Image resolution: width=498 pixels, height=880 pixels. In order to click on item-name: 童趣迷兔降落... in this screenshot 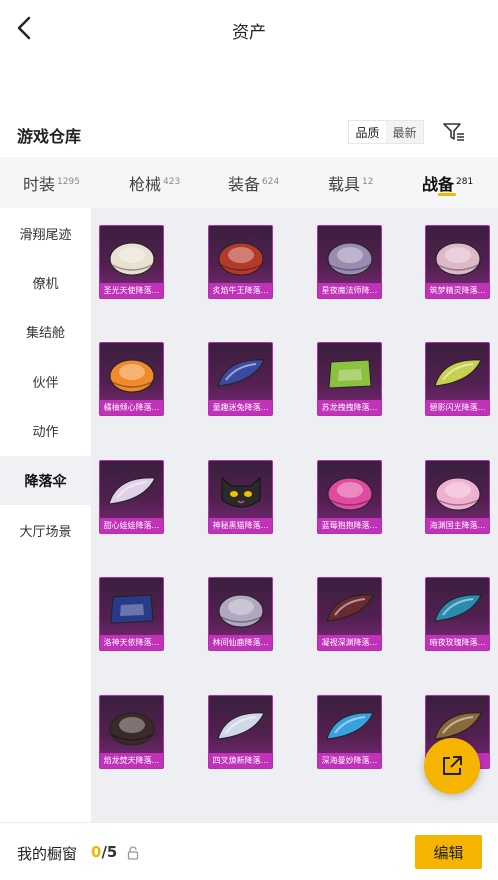, I will do `click(240, 407)`.